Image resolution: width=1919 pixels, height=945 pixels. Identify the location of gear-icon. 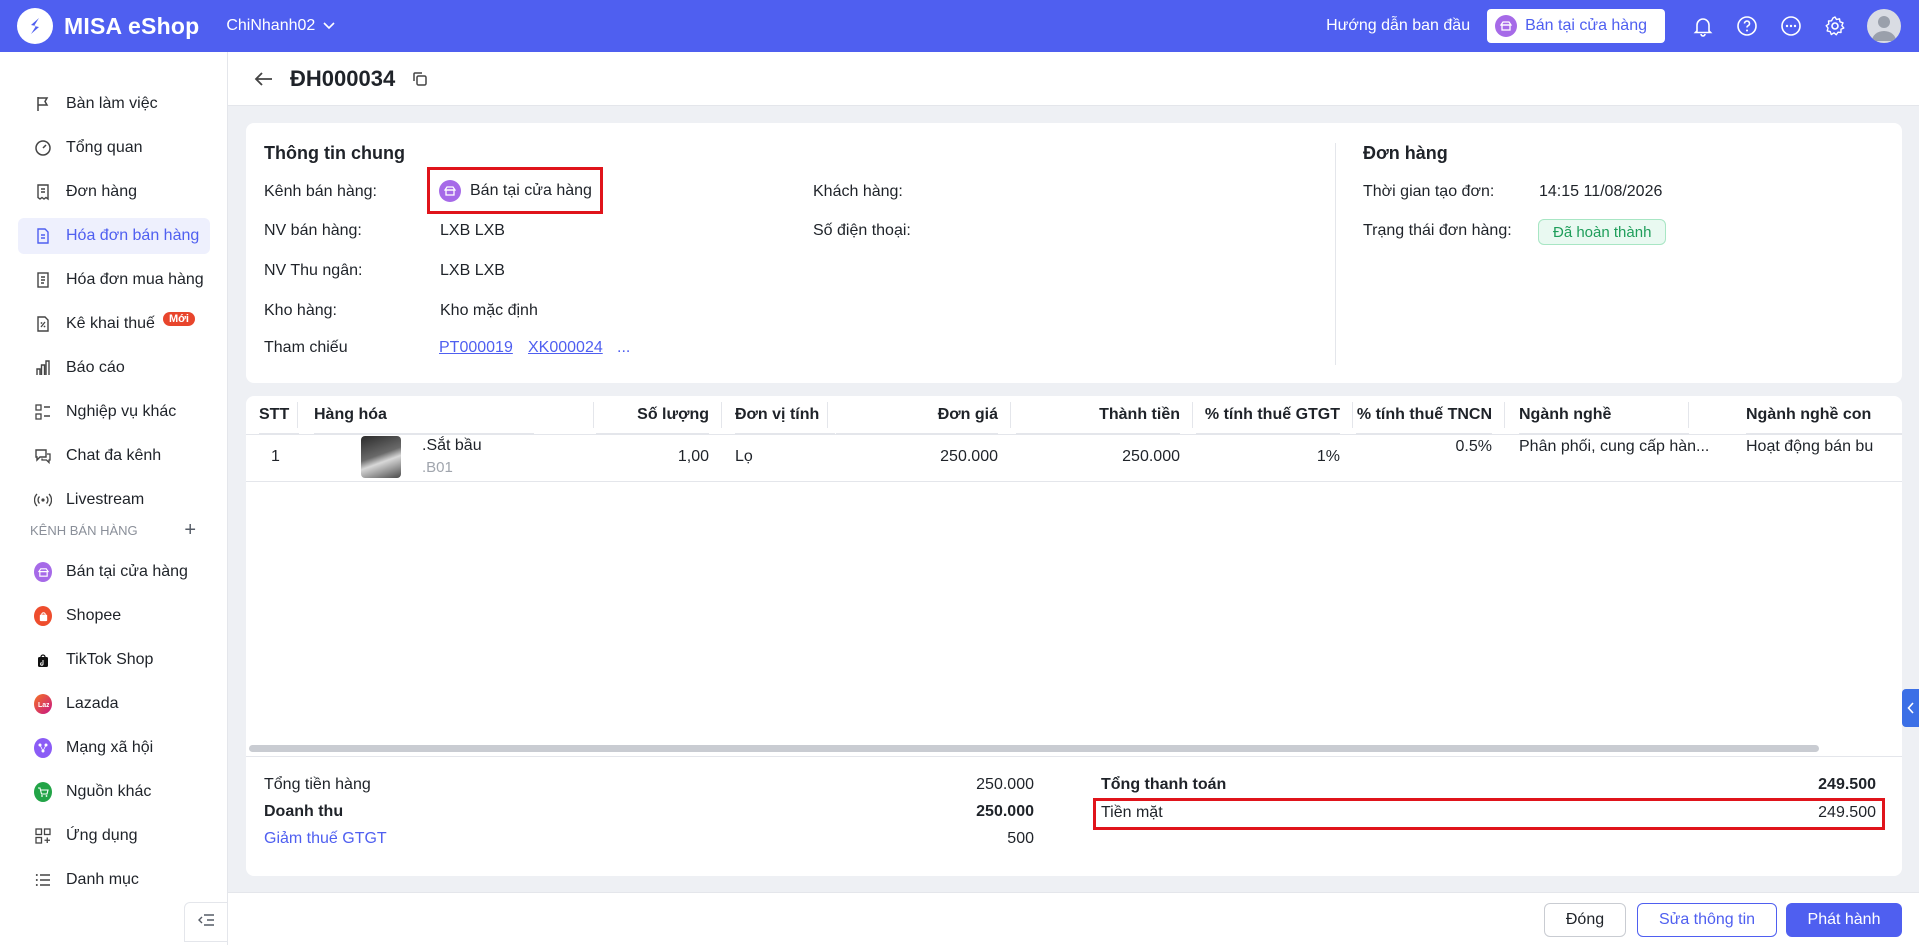
(1835, 26).